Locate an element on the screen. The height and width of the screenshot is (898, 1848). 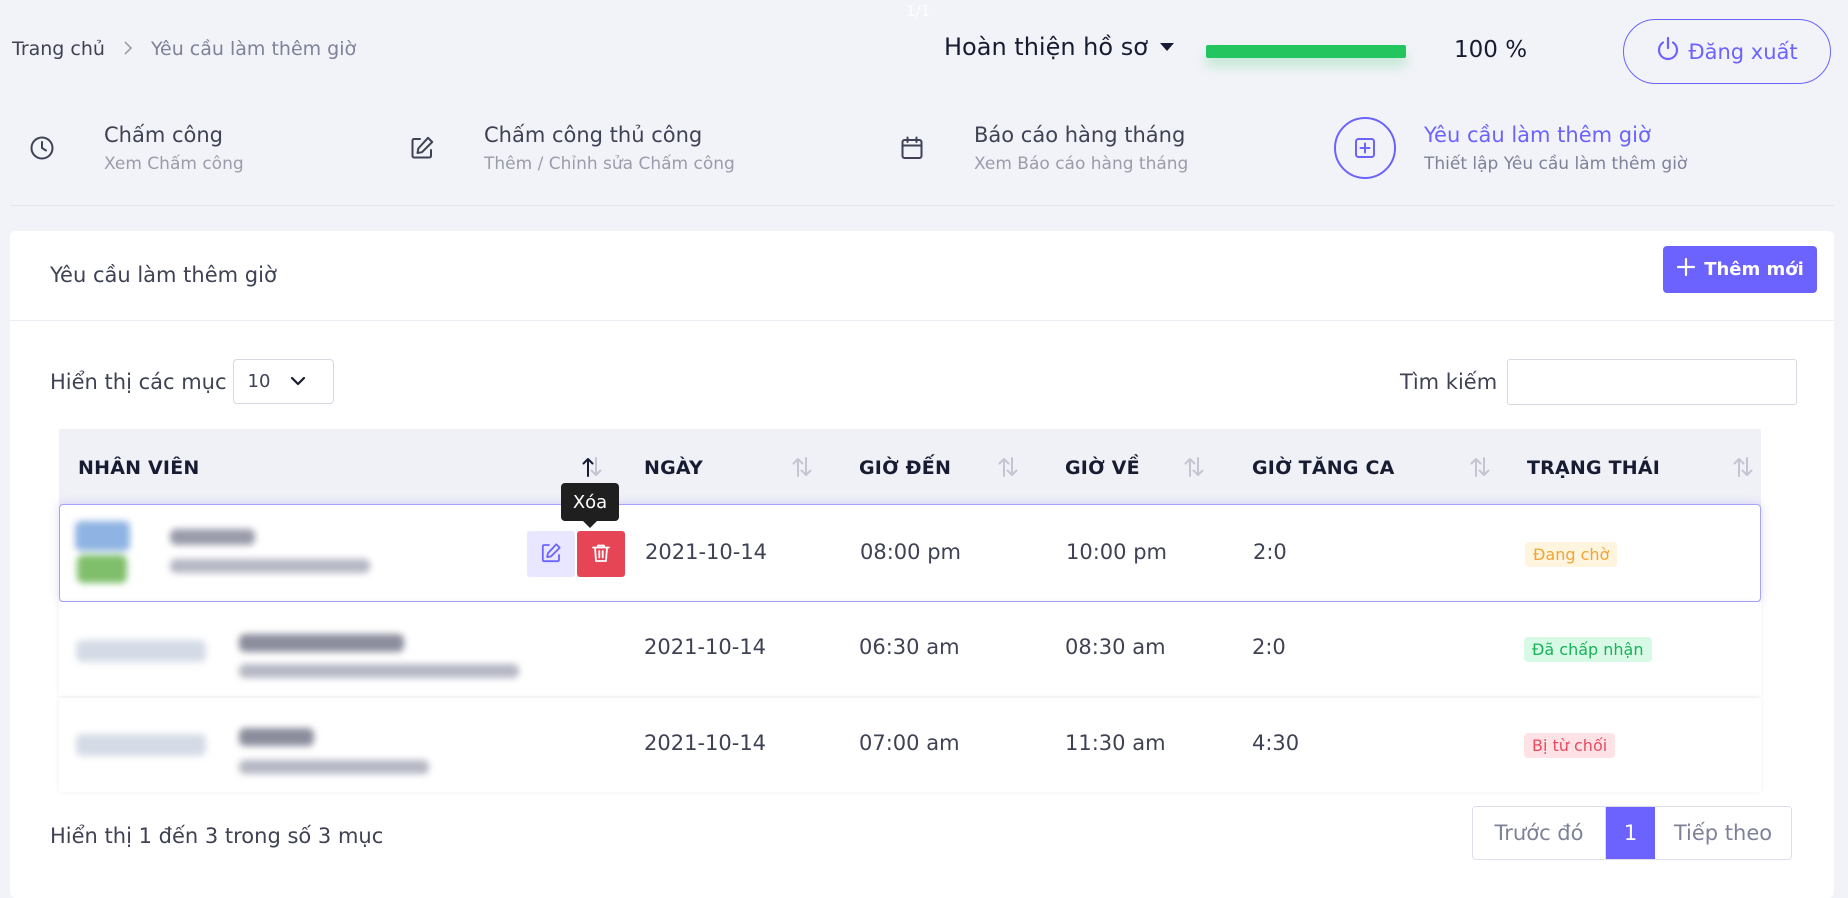
add-new-label: Thêm mới is located at coordinates (1754, 269).